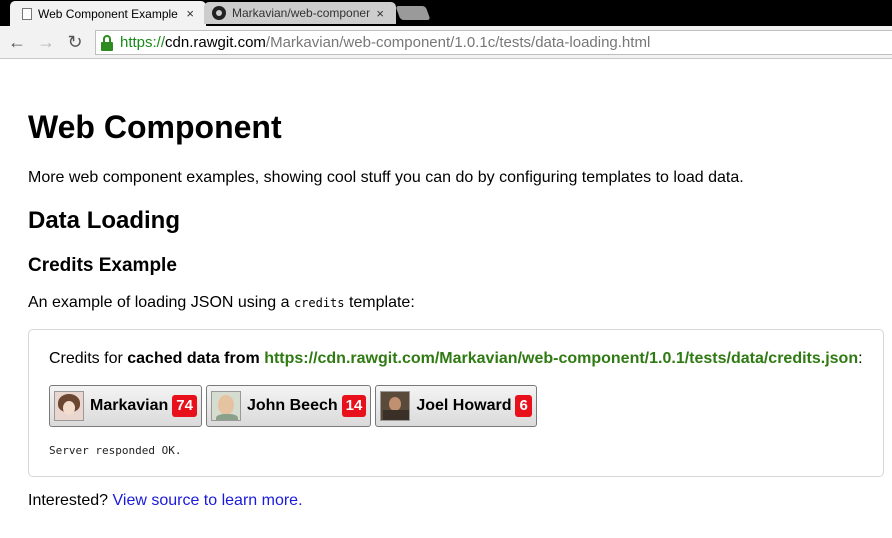 The image size is (892, 538). What do you see at coordinates (219, 13) in the screenshot?
I see `github-icon` at bounding box center [219, 13].